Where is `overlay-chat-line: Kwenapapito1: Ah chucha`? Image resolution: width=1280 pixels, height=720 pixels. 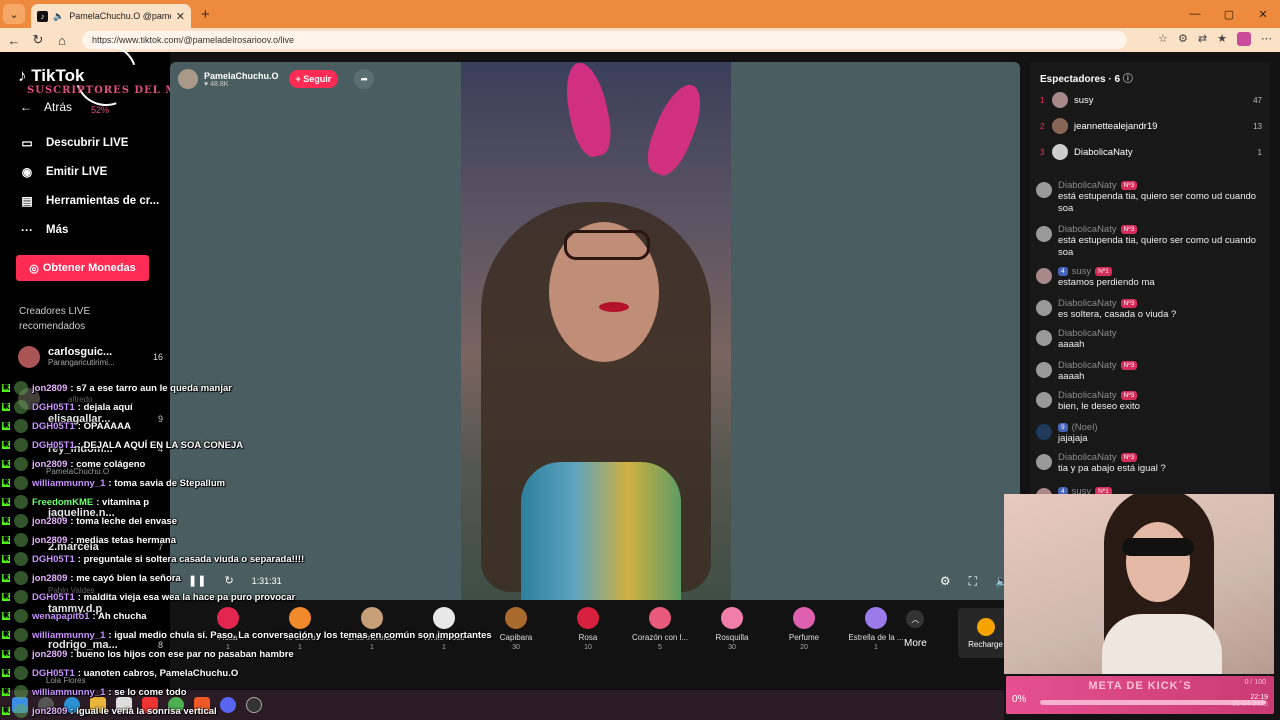 overlay-chat-line: Kwenapapito1: Ah chucha is located at coordinates (210, 616).